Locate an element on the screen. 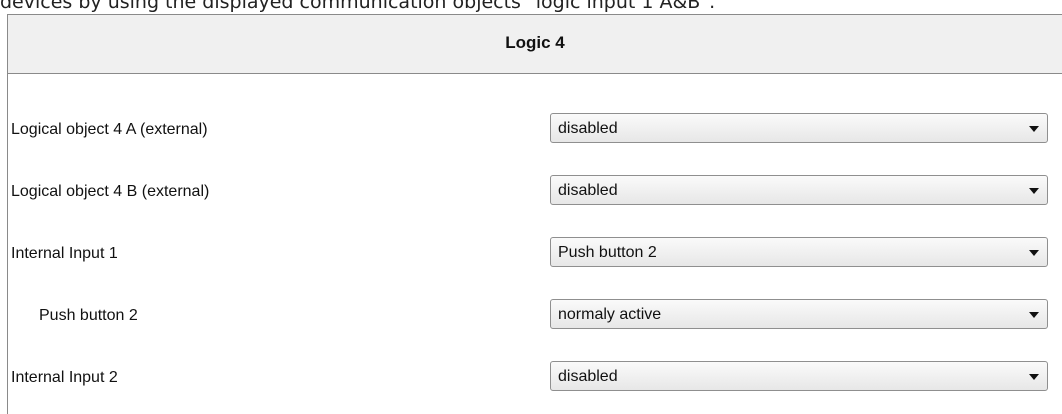  parameter-row-logical-object-4b: Logical object 4 B (external) disabled is located at coordinates (535, 192).